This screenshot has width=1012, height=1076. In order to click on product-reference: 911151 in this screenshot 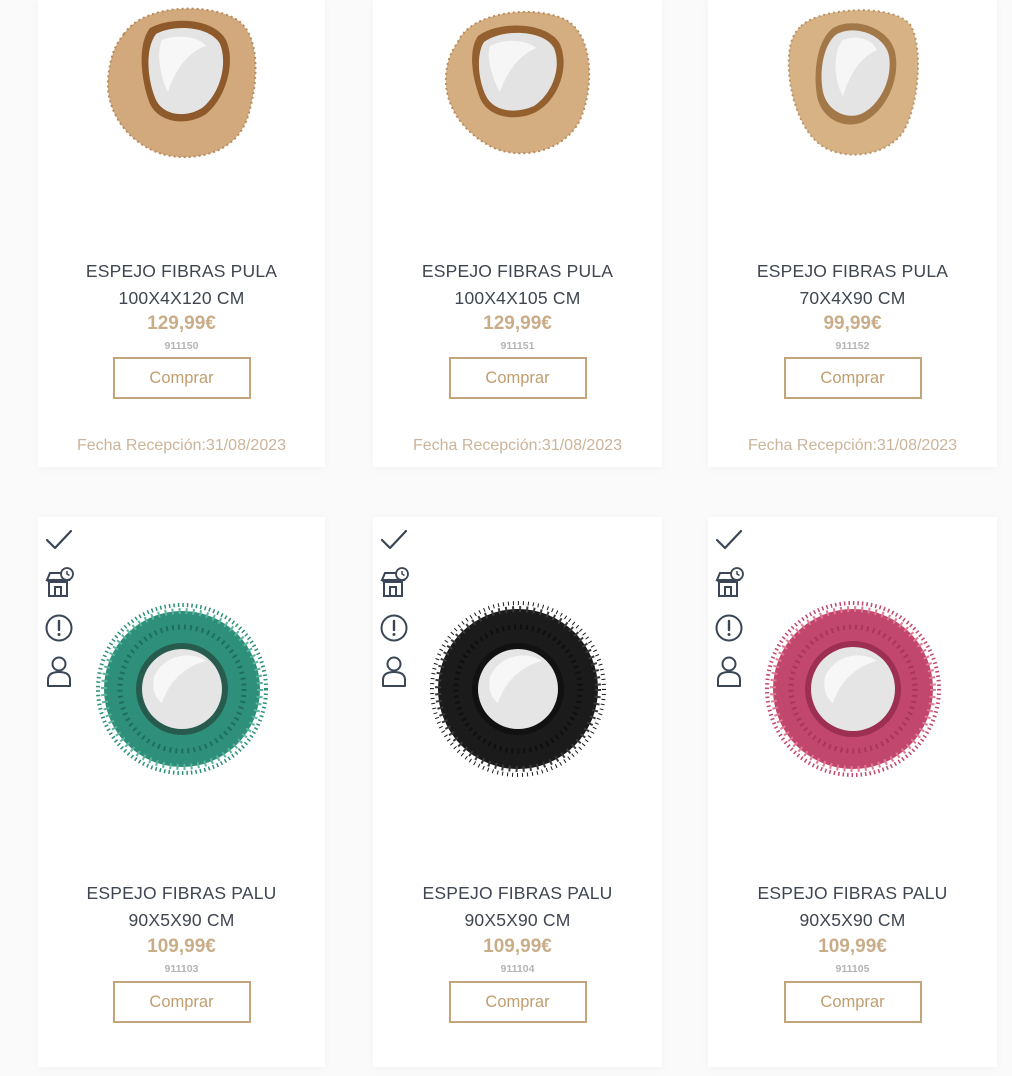, I will do `click(517, 346)`.